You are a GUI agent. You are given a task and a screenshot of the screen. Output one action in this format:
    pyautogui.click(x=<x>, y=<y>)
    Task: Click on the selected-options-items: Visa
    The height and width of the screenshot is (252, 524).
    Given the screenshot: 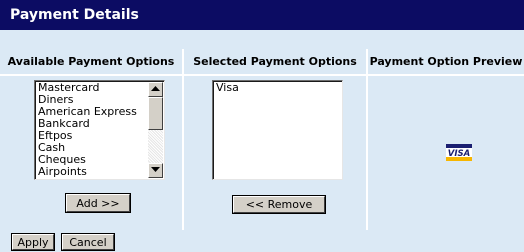 What is the action you would take?
    pyautogui.click(x=227, y=88)
    